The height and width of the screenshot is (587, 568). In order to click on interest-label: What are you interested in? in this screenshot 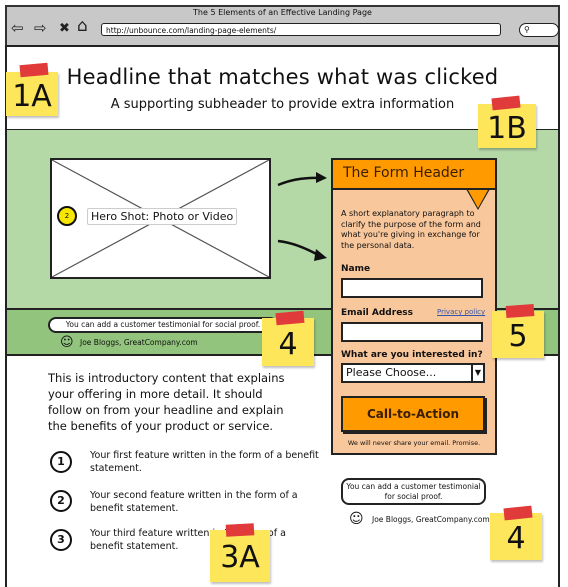, I will do `click(412, 355)`.